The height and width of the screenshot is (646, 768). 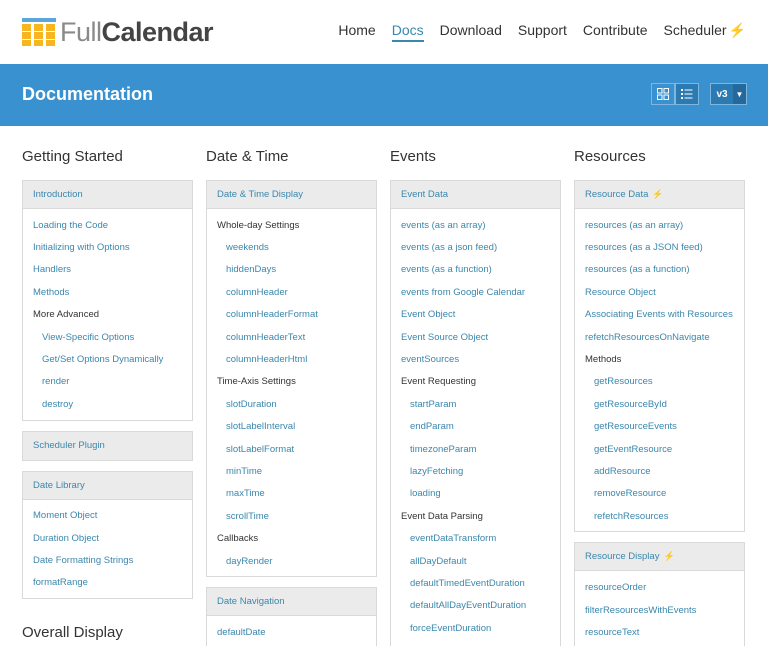 I want to click on doc-link: Event Source Object, so click(x=475, y=337).